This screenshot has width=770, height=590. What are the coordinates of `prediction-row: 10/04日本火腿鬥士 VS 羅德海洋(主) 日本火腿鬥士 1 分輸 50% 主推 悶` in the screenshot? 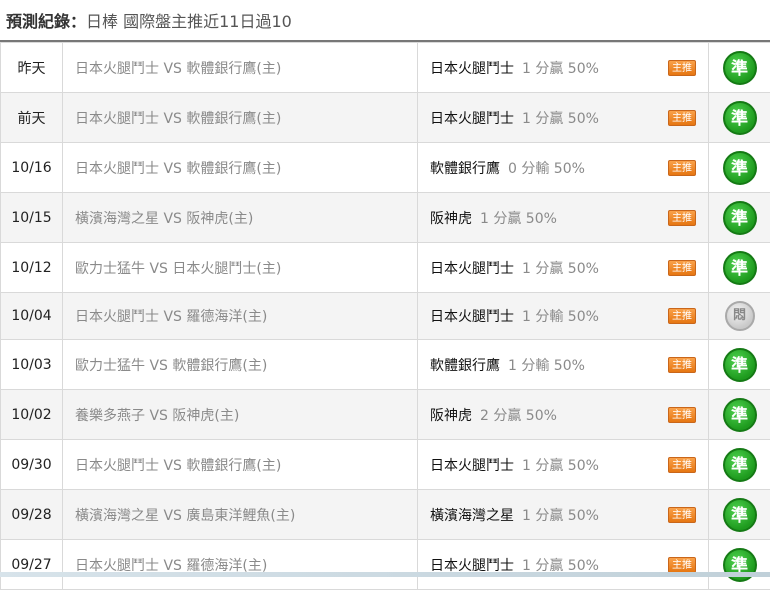 It's located at (385, 316).